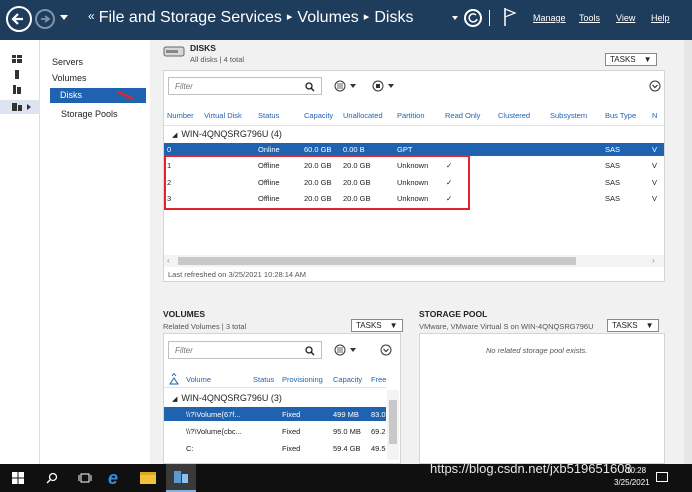 The height and width of the screenshot is (492, 692). Describe the element at coordinates (302, 379) in the screenshot. I see `col-provisioning: Provisioning` at that location.